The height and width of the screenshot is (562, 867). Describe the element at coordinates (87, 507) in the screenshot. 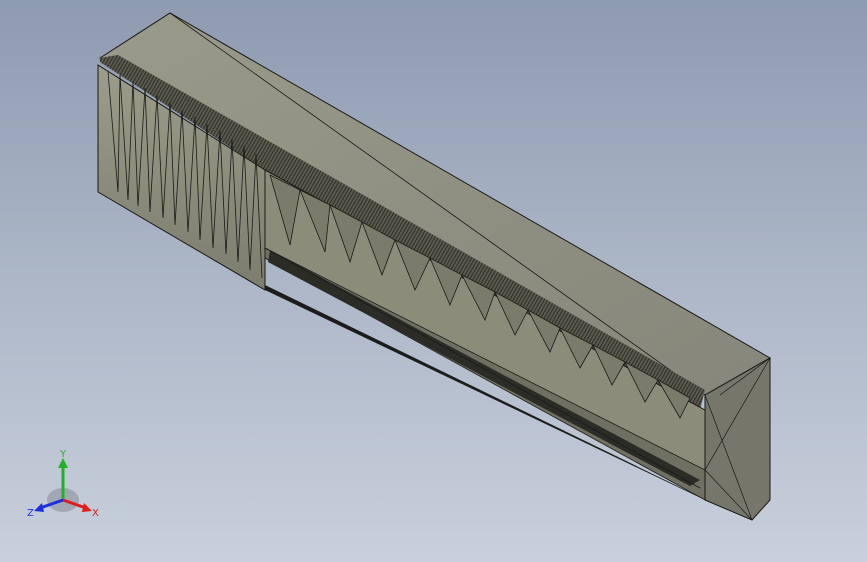

I see `x-arrow-icon` at that location.